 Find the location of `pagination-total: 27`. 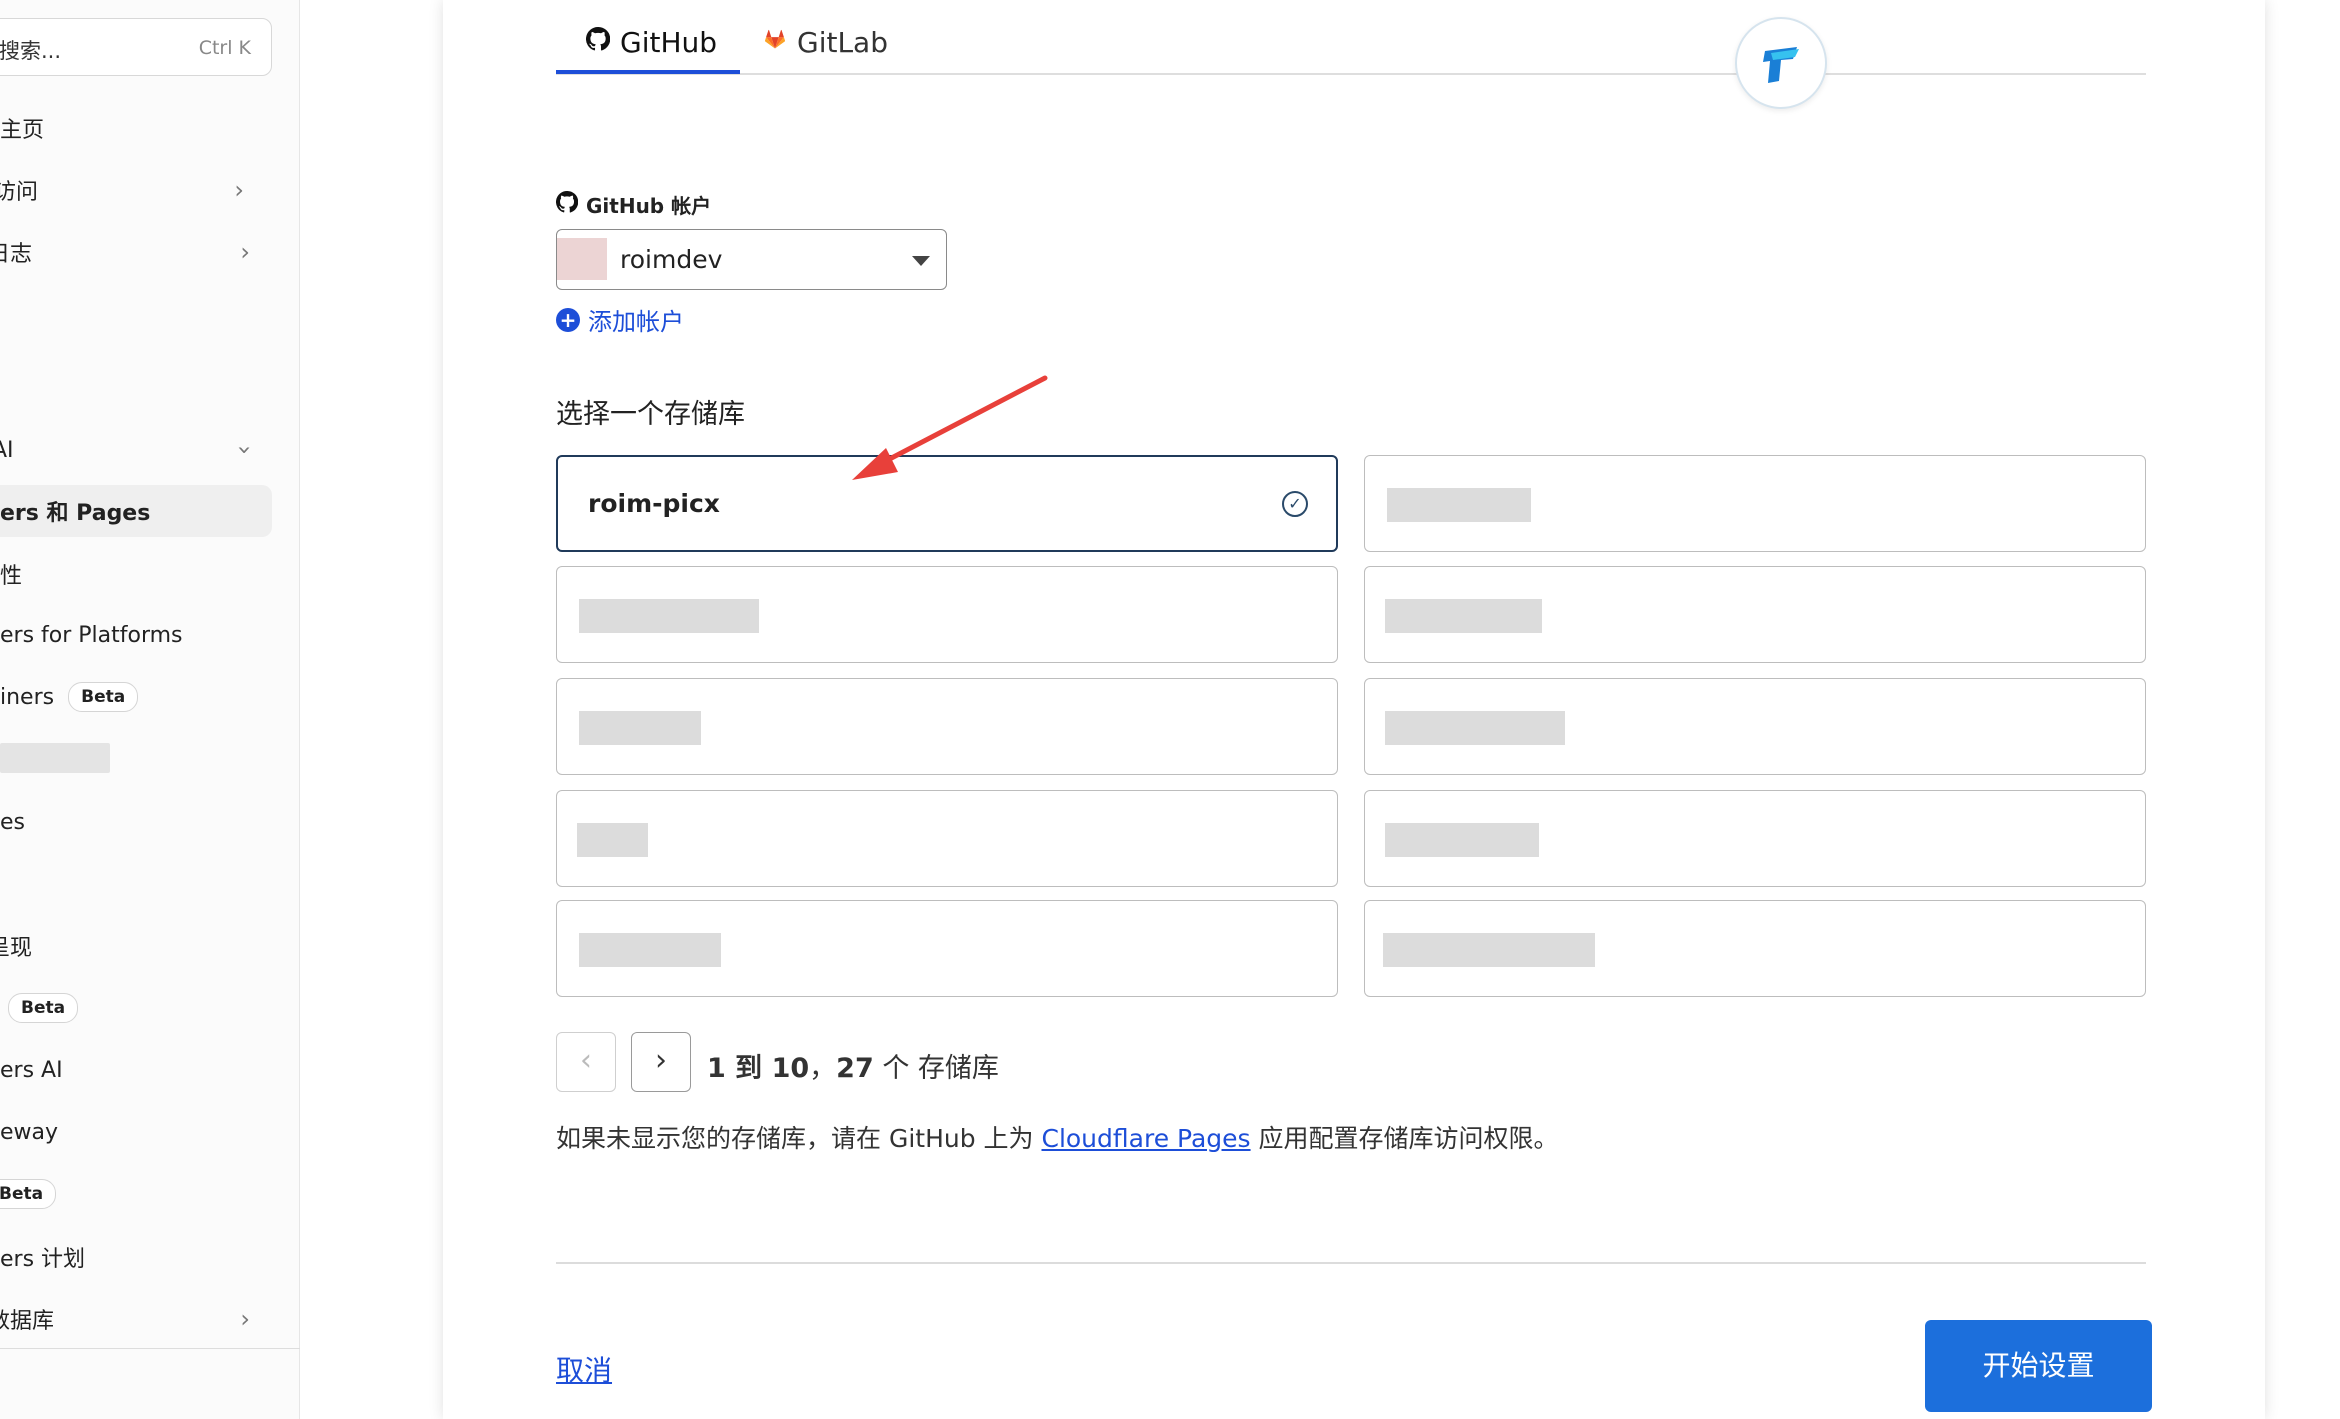

pagination-total: 27 is located at coordinates (855, 1068).